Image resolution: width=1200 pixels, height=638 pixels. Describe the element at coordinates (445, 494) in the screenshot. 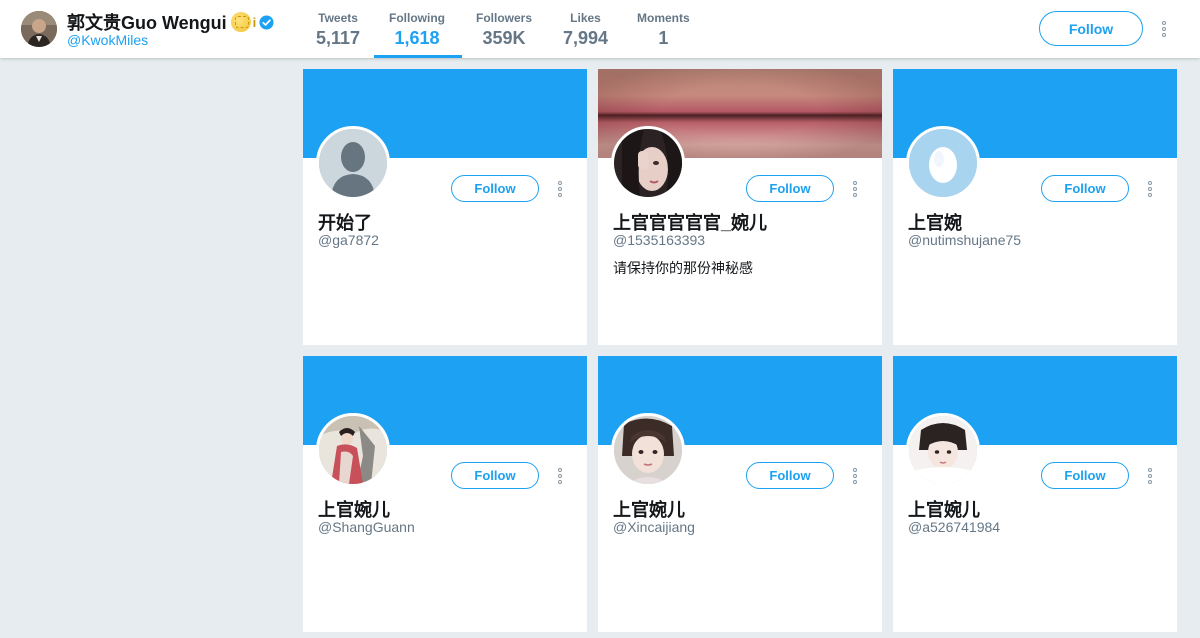

I see `user-card: Follow 上官婉儿 @ShangGuann` at that location.